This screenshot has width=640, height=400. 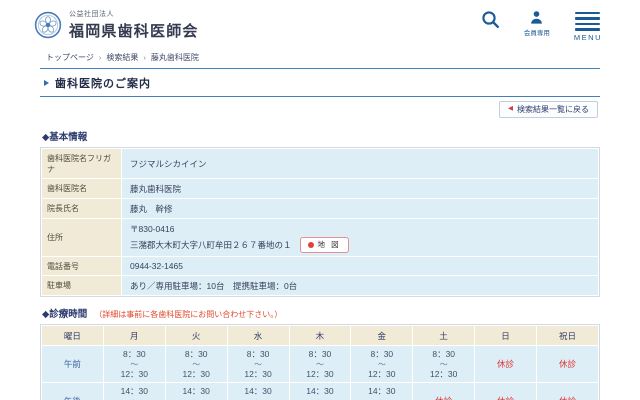 I want to click on column-header: 曜日, so click(x=72, y=335).